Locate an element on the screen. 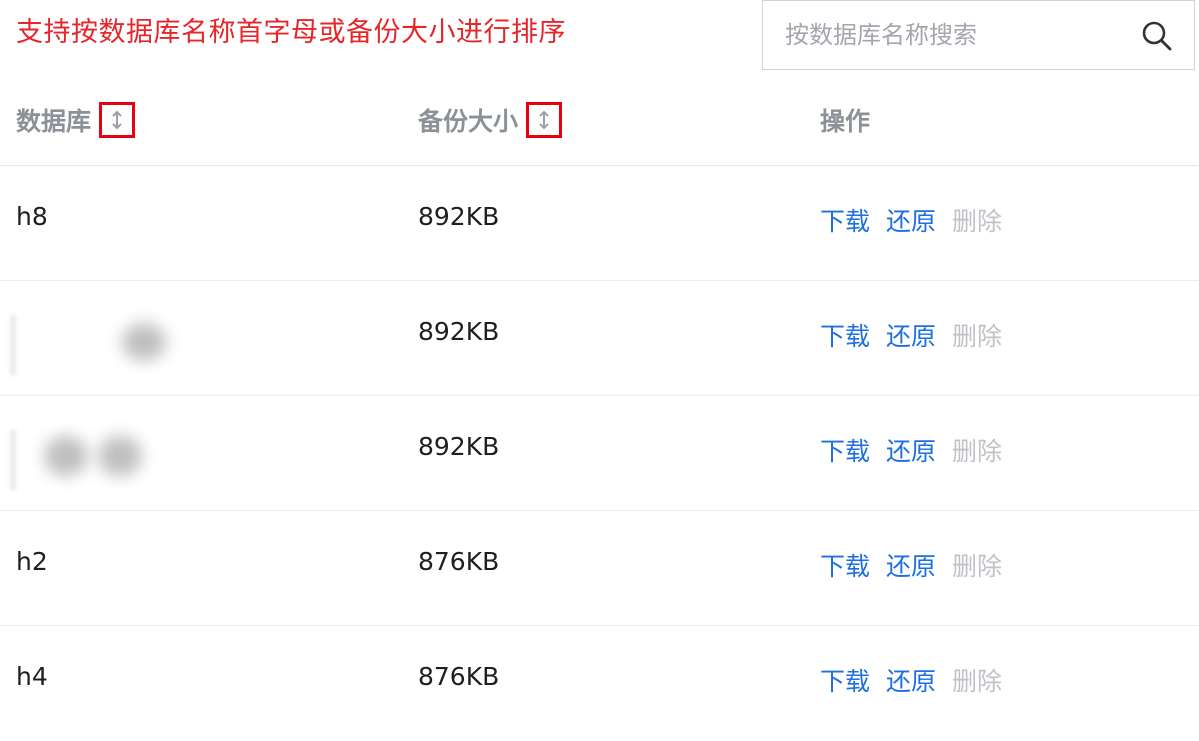  column-header-database-label: 数据库 is located at coordinates (54, 121).